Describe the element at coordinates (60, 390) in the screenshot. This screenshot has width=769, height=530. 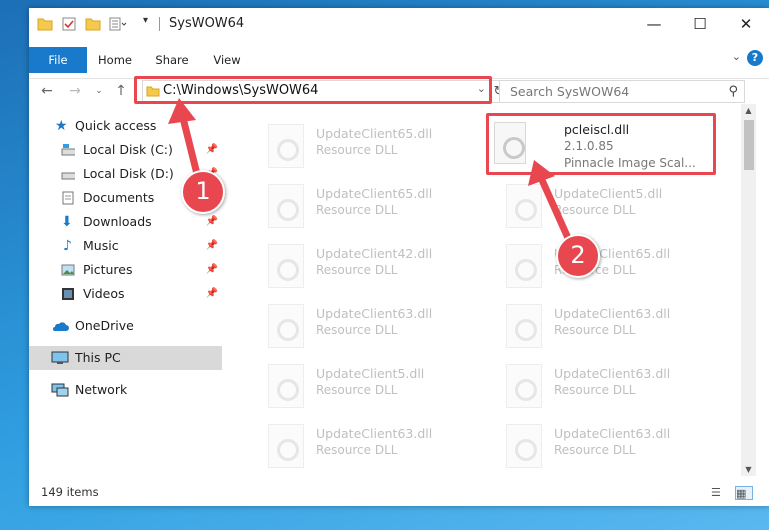
I see `network-icon` at that location.